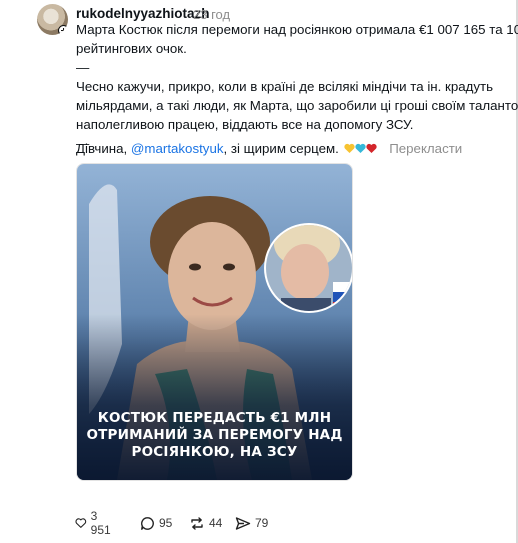  What do you see at coordinates (63, 30) in the screenshot?
I see `follow-plus-icon` at bounding box center [63, 30].